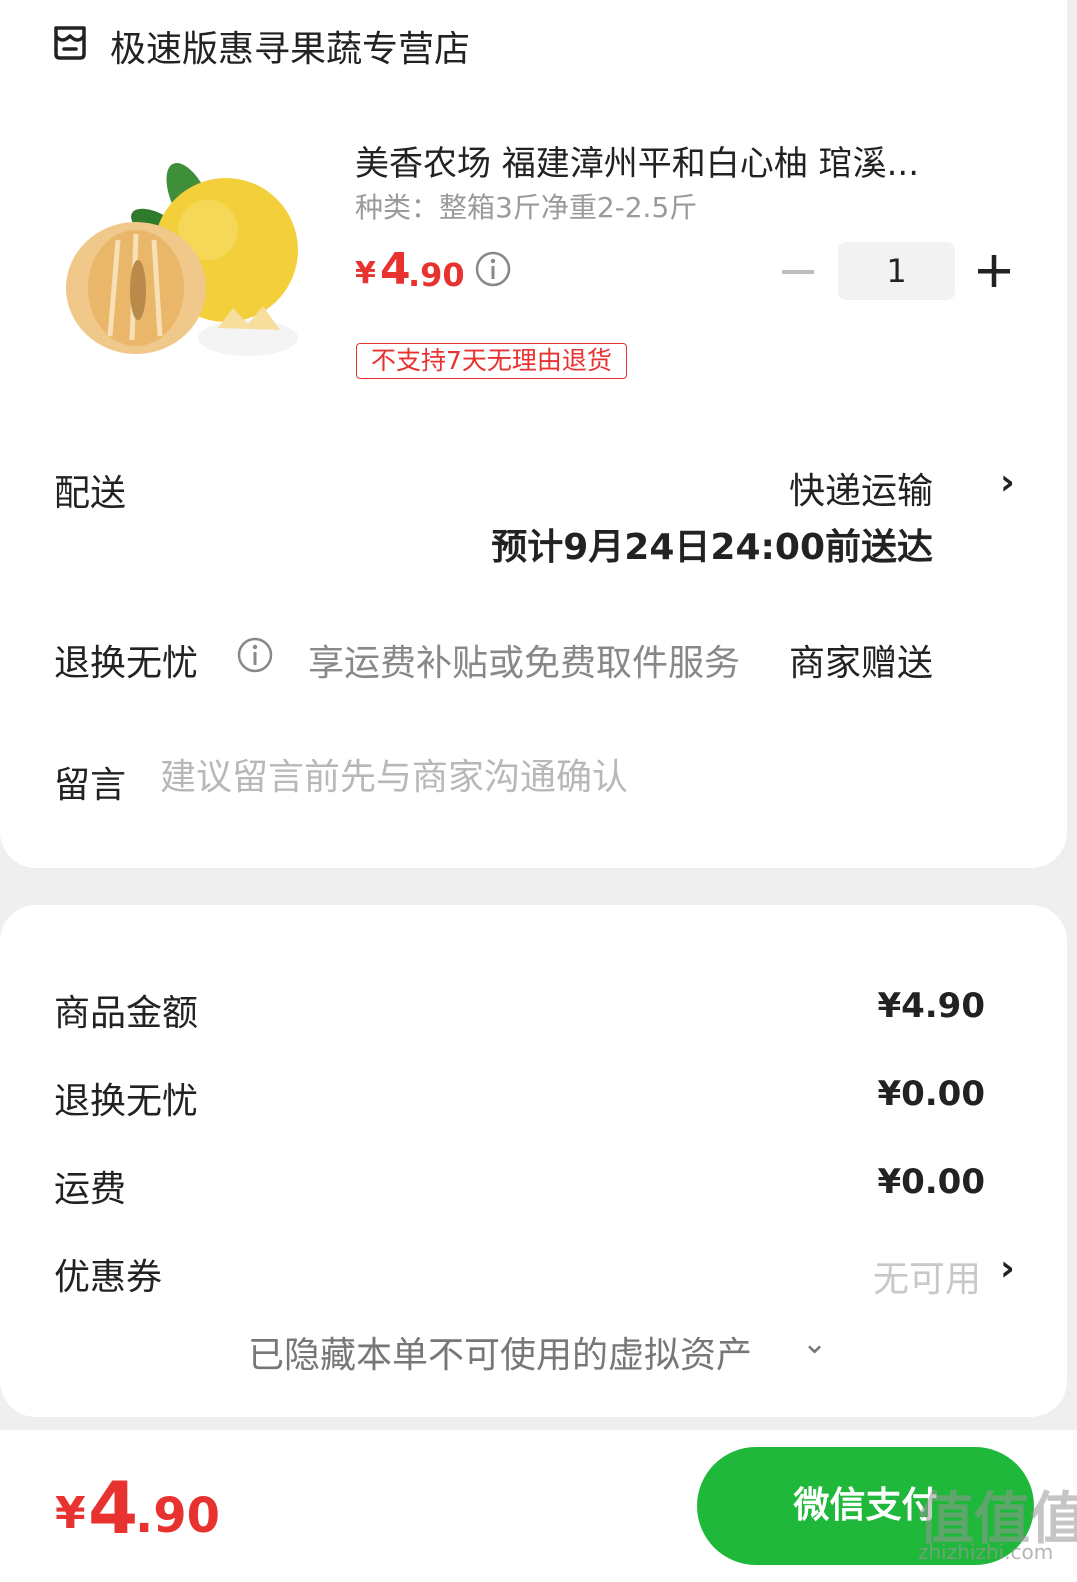 The image size is (1077, 1582). I want to click on return-service-desc: 享运费补贴或免费取件服务, so click(524, 663).